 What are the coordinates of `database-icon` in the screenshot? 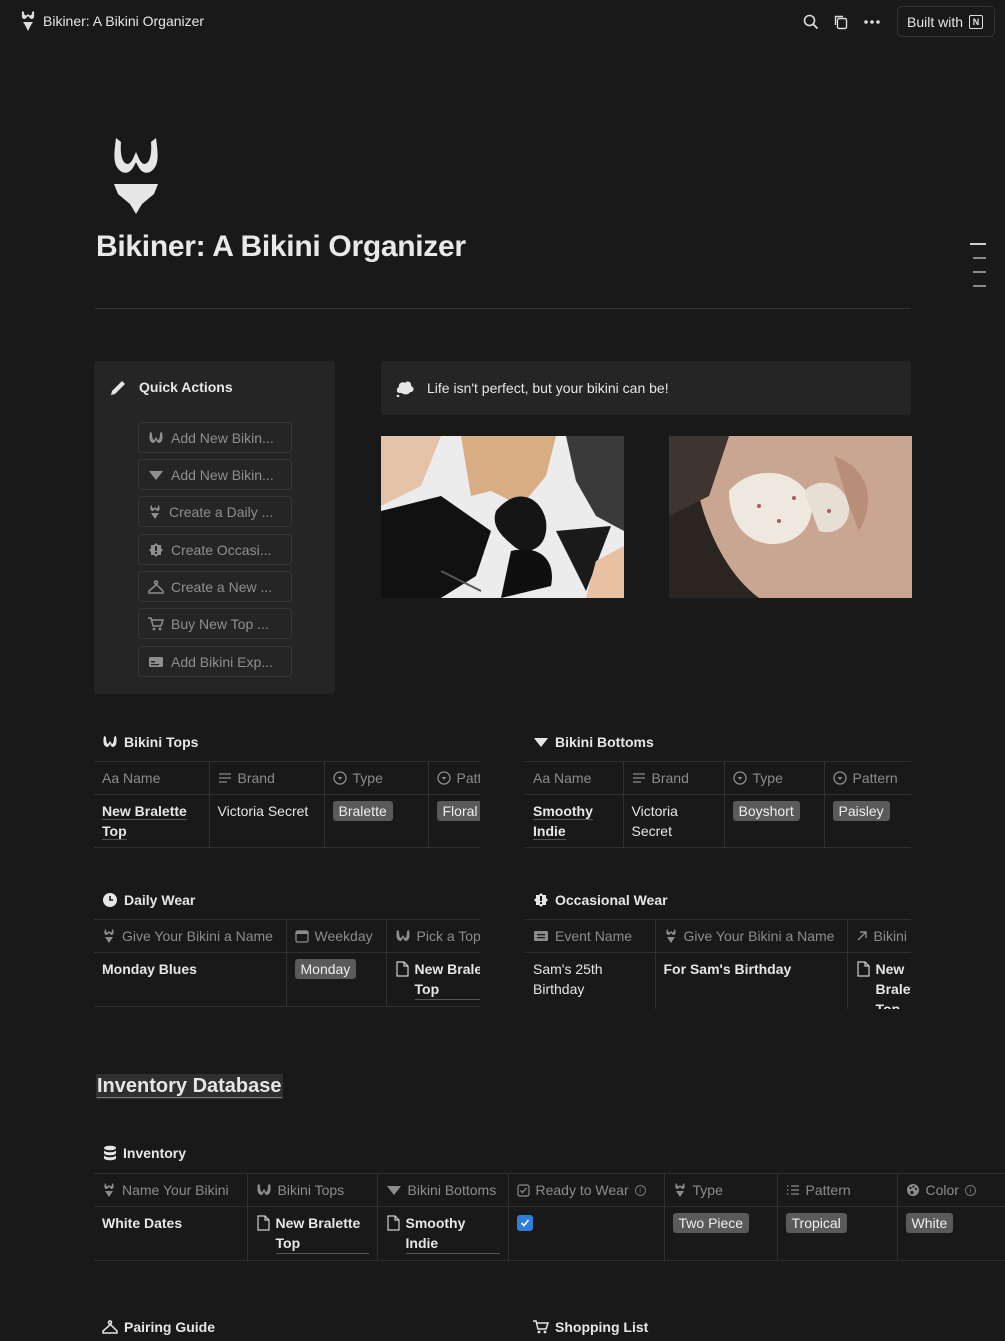 It's located at (110, 1153).